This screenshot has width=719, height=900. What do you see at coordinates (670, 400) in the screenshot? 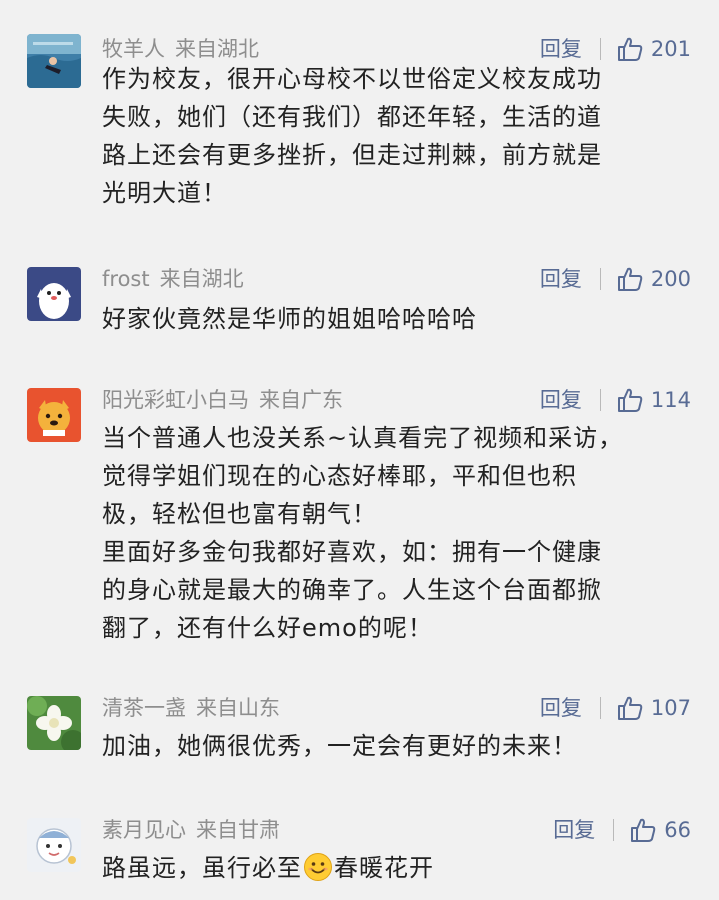
I see `like-count: 114` at bounding box center [670, 400].